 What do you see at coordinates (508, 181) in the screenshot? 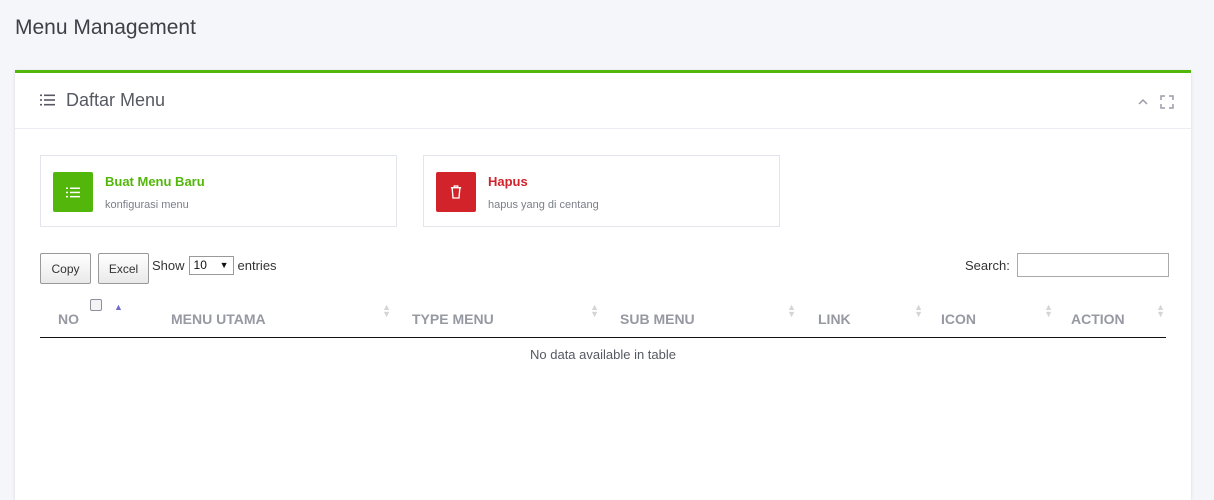
I see `delete-title: Hapus` at bounding box center [508, 181].